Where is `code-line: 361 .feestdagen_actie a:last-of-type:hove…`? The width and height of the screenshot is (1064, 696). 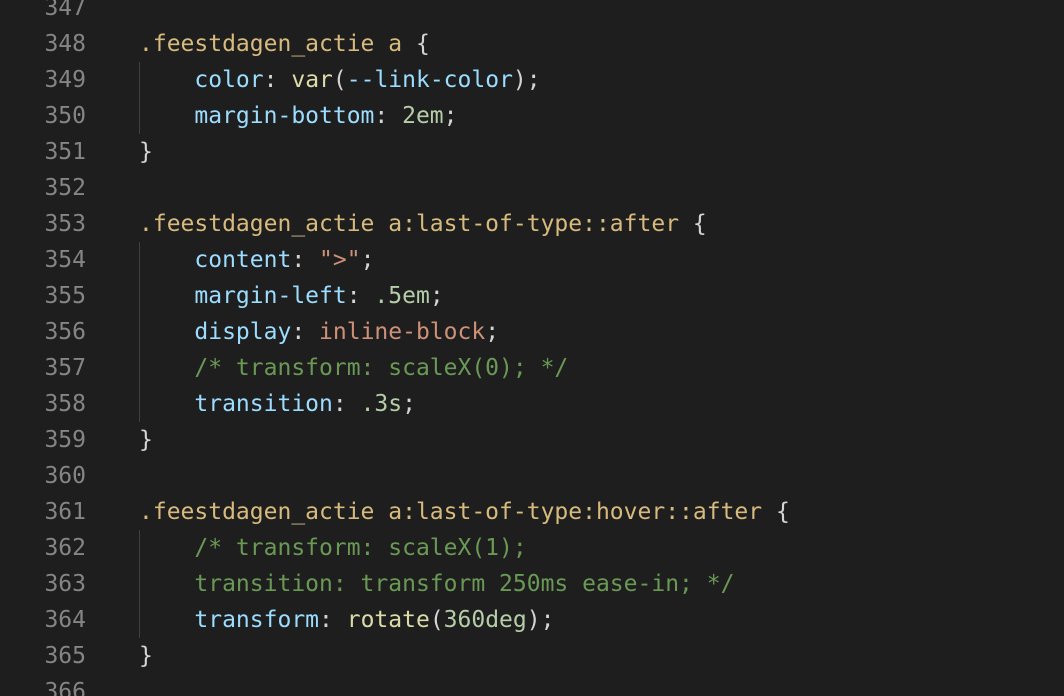 code-line: 361 .feestdagen_actie a:last-of-type:hove… is located at coordinates (532, 512).